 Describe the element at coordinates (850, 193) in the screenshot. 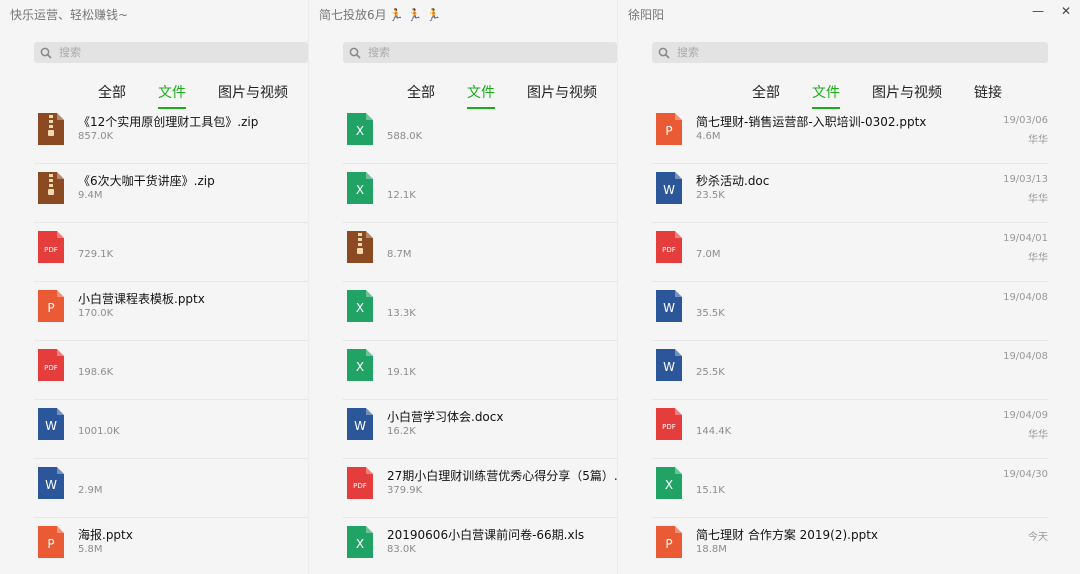

I see `file-item: W 秒杀活动.doc 23.5K 19/03/13 华华` at that location.